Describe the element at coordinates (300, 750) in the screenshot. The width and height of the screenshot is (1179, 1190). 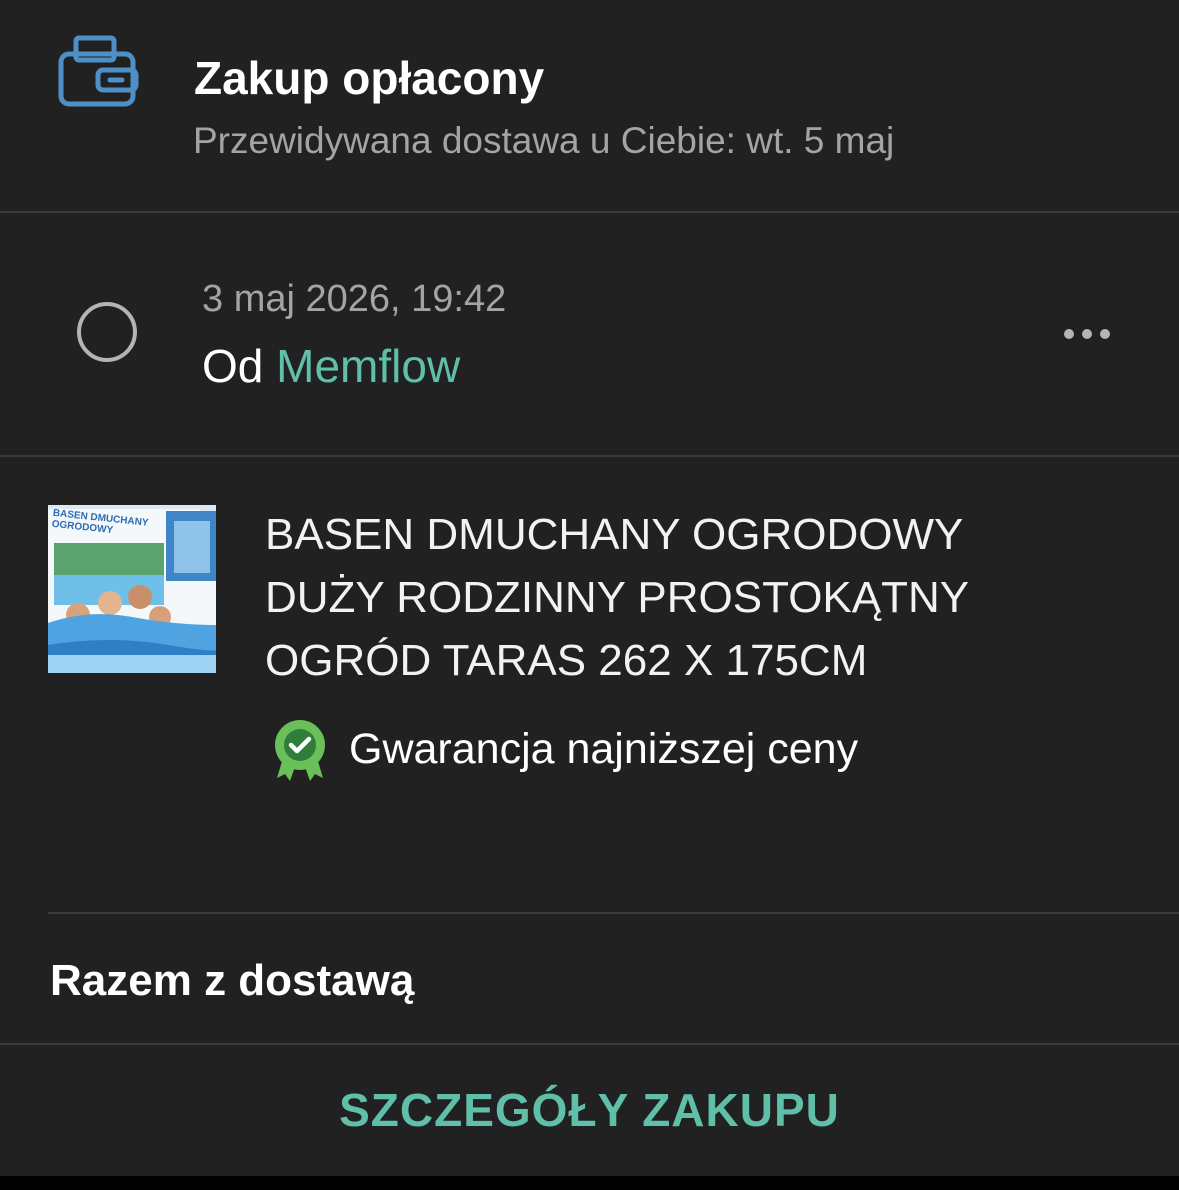
I see `guarantee-badge-icon` at that location.